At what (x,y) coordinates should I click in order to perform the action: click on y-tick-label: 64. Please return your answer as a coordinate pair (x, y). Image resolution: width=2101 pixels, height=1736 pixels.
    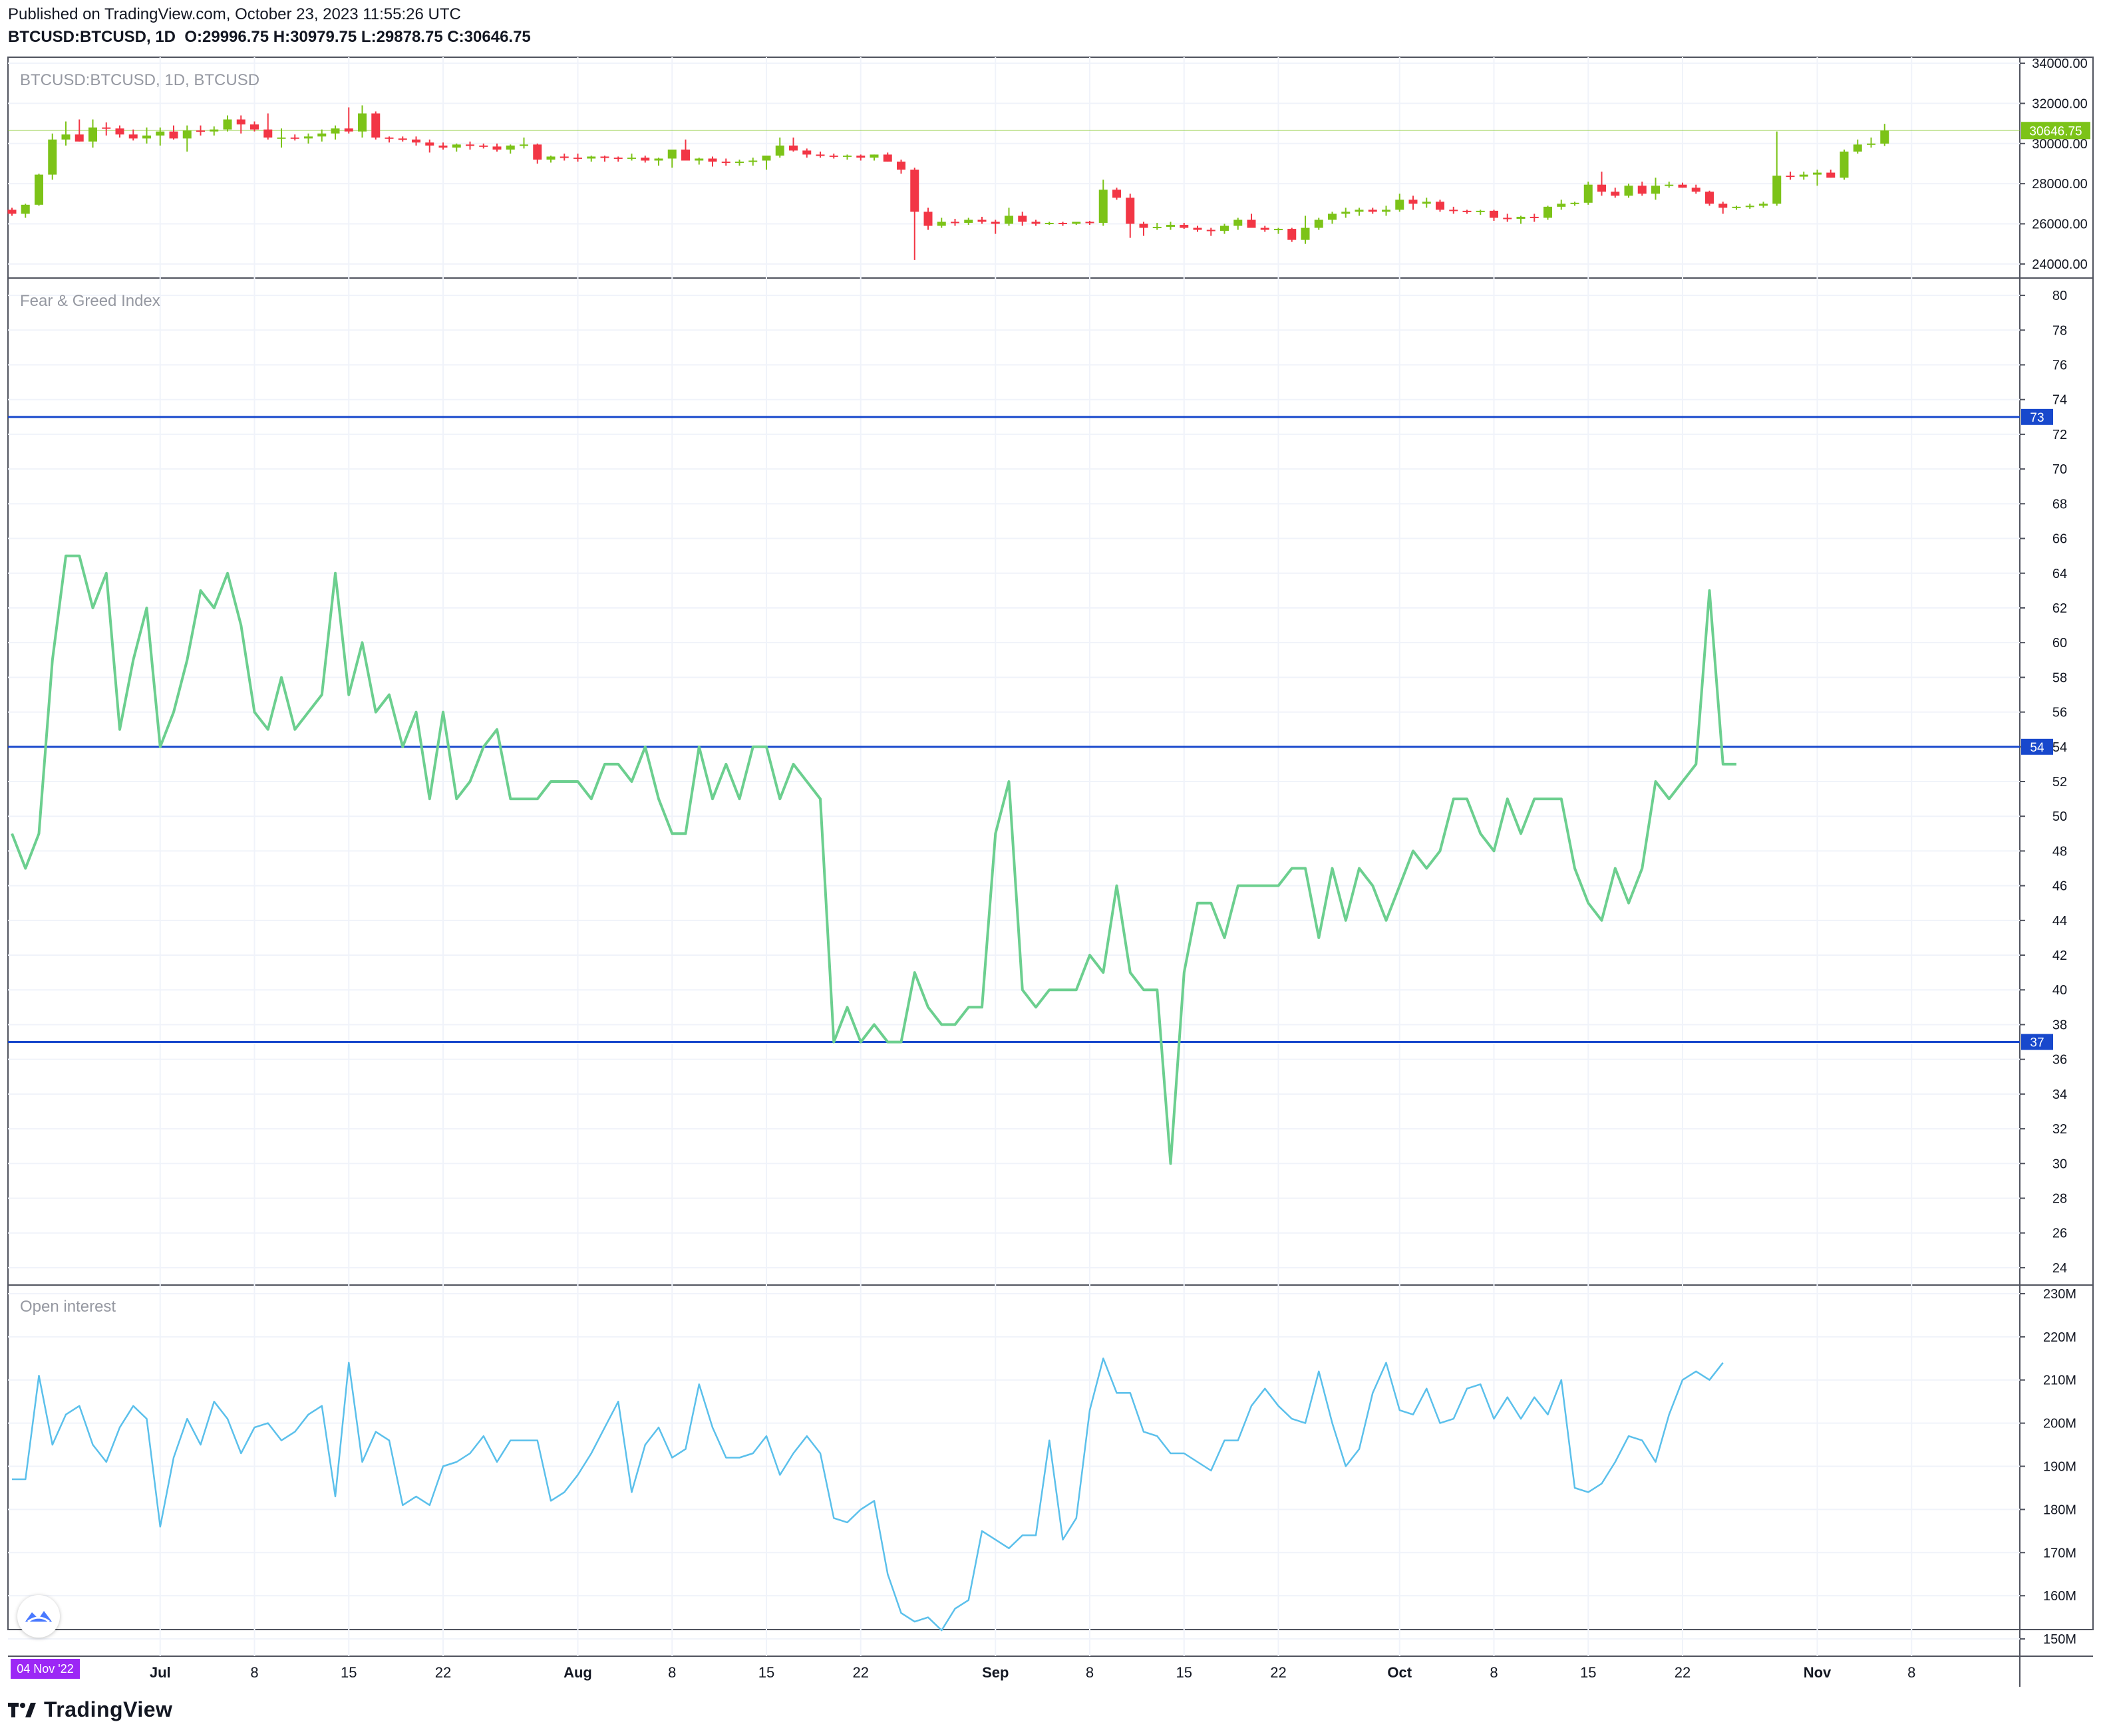
    Looking at the image, I should click on (2059, 574).